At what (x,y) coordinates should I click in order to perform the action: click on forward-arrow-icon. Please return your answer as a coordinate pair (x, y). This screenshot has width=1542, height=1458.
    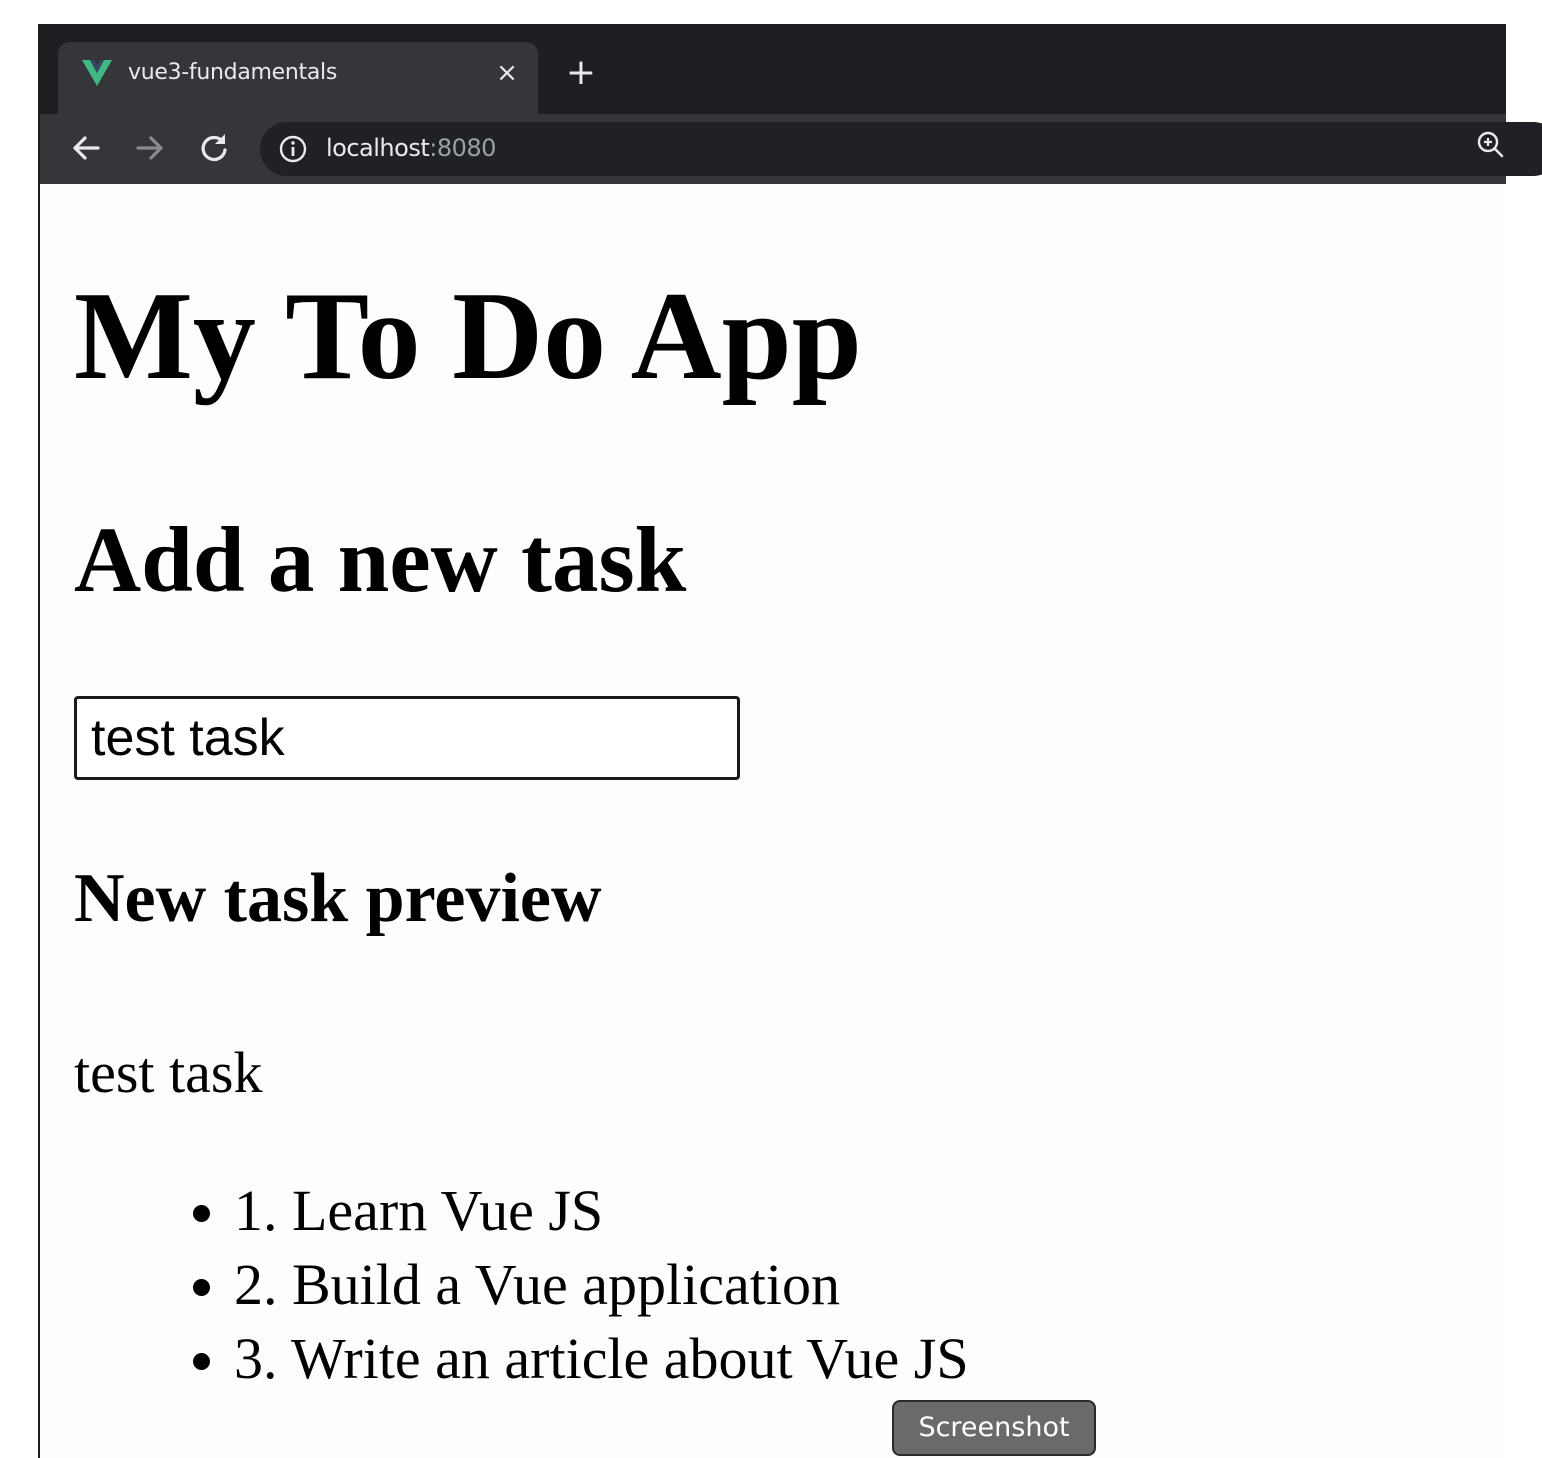
    Looking at the image, I should click on (150, 148).